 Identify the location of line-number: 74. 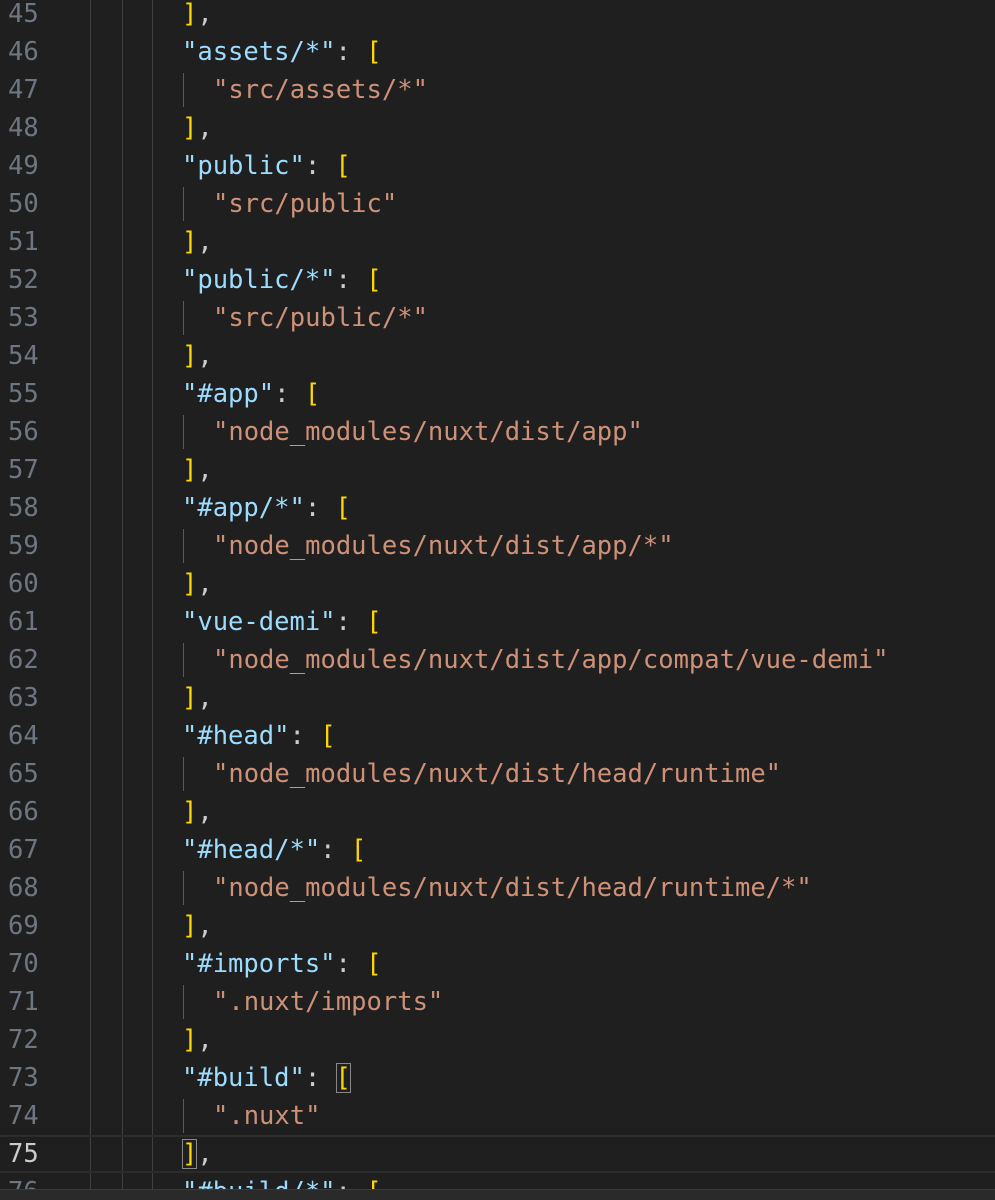
(23, 1116).